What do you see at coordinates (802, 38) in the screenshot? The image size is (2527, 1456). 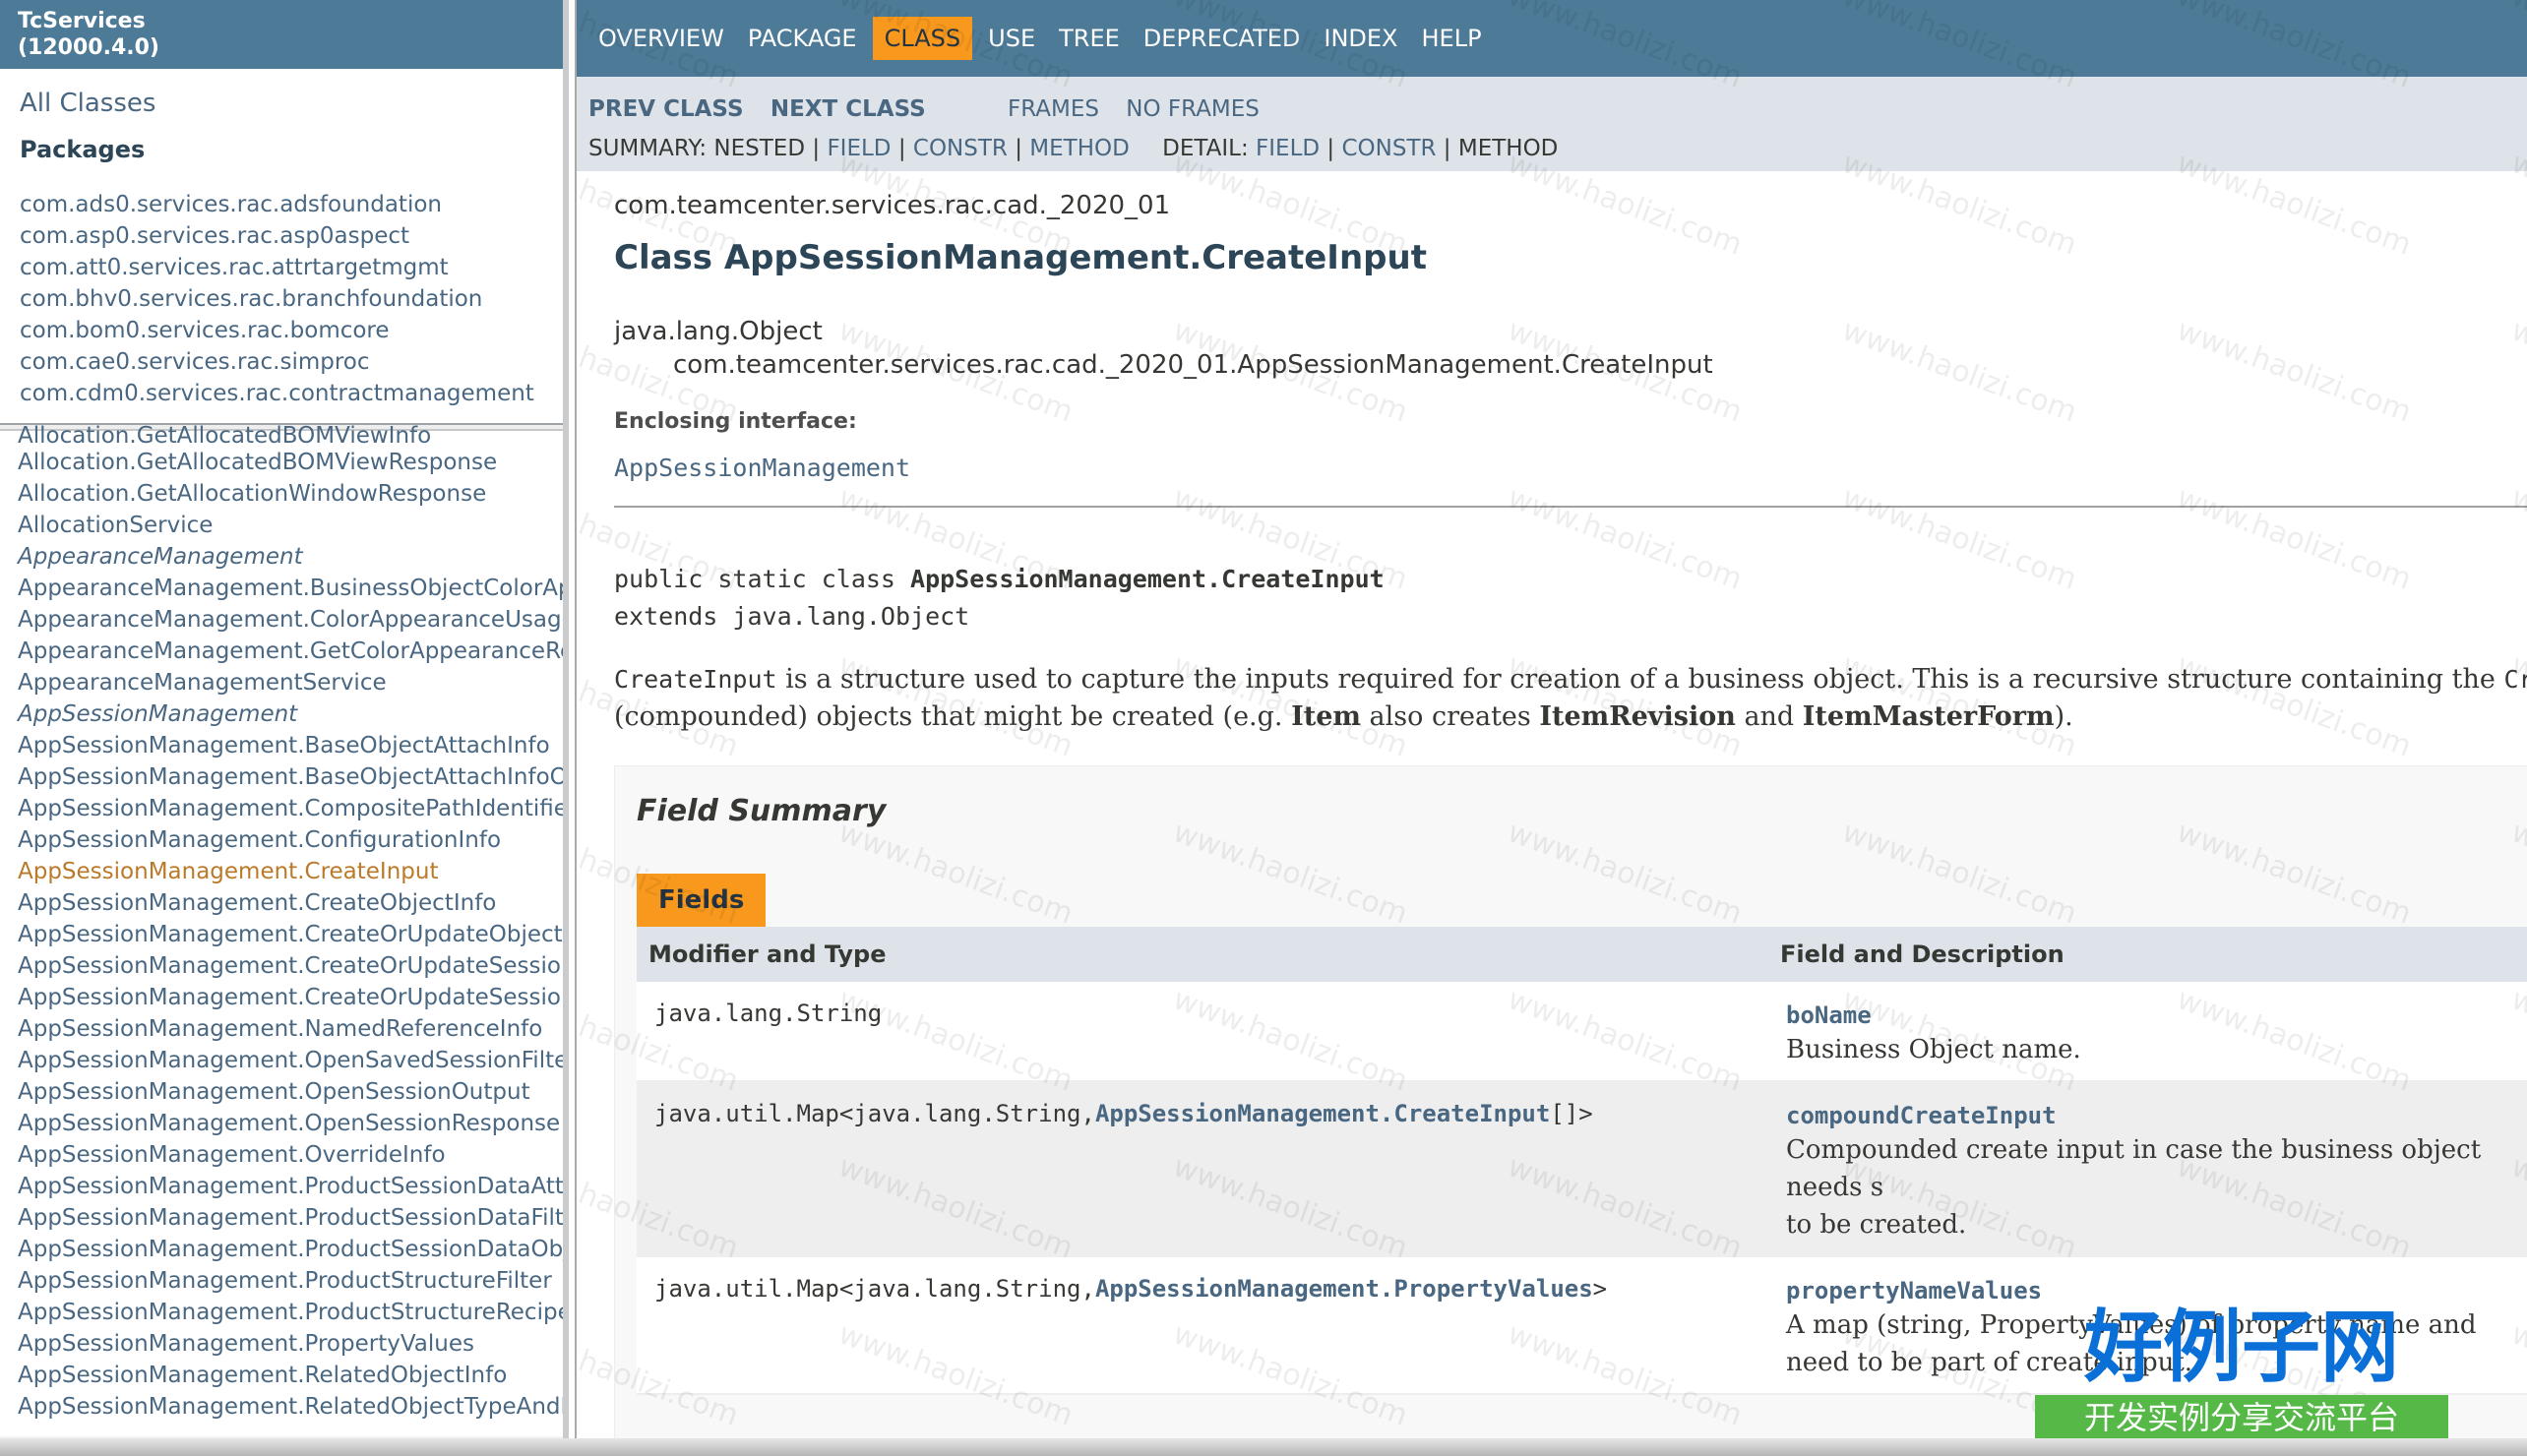 I see `nav-package: PACKAGE` at bounding box center [802, 38].